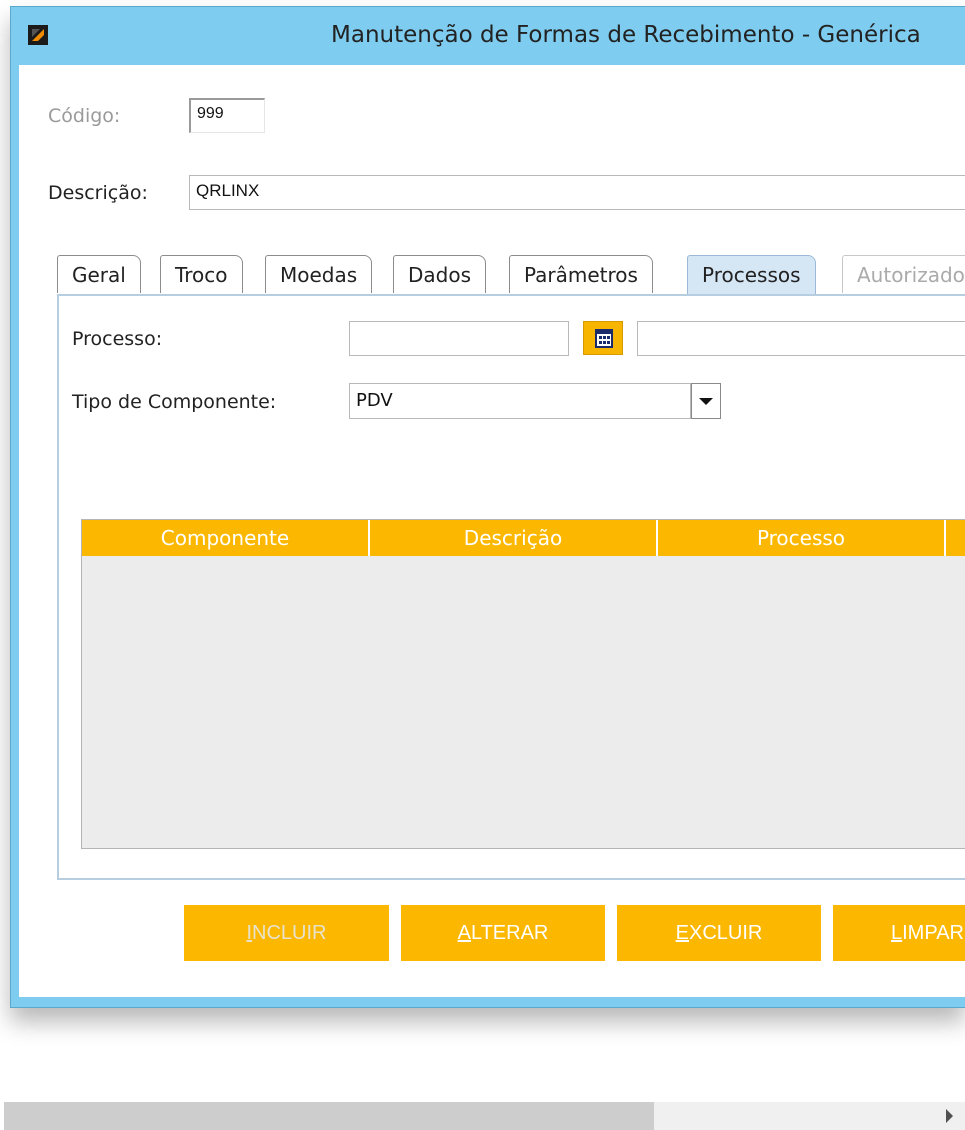 This screenshot has width=965, height=1130. I want to click on column-header-extra, so click(955, 538).